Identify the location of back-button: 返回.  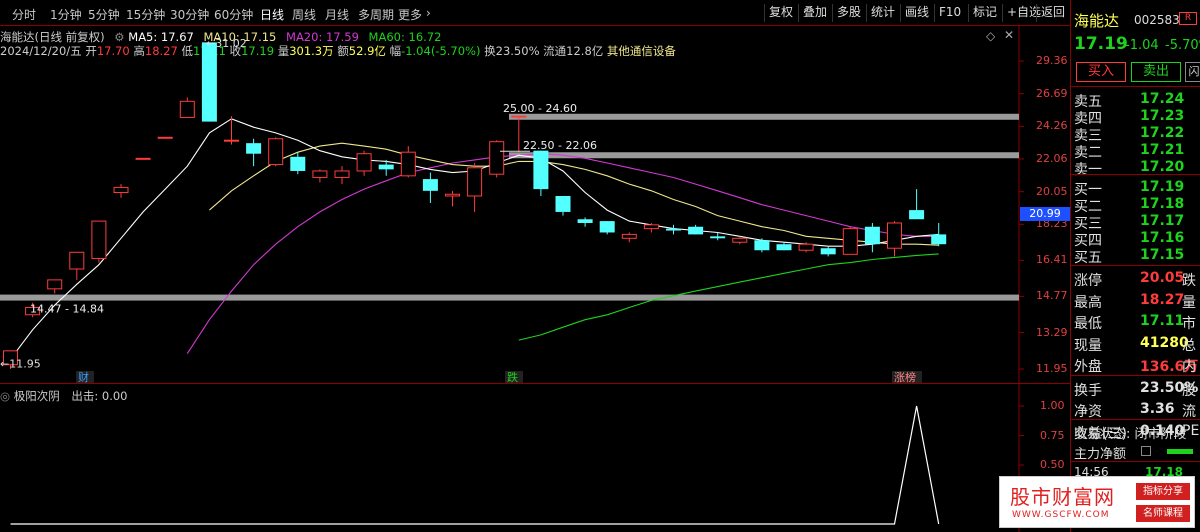
(1052, 13).